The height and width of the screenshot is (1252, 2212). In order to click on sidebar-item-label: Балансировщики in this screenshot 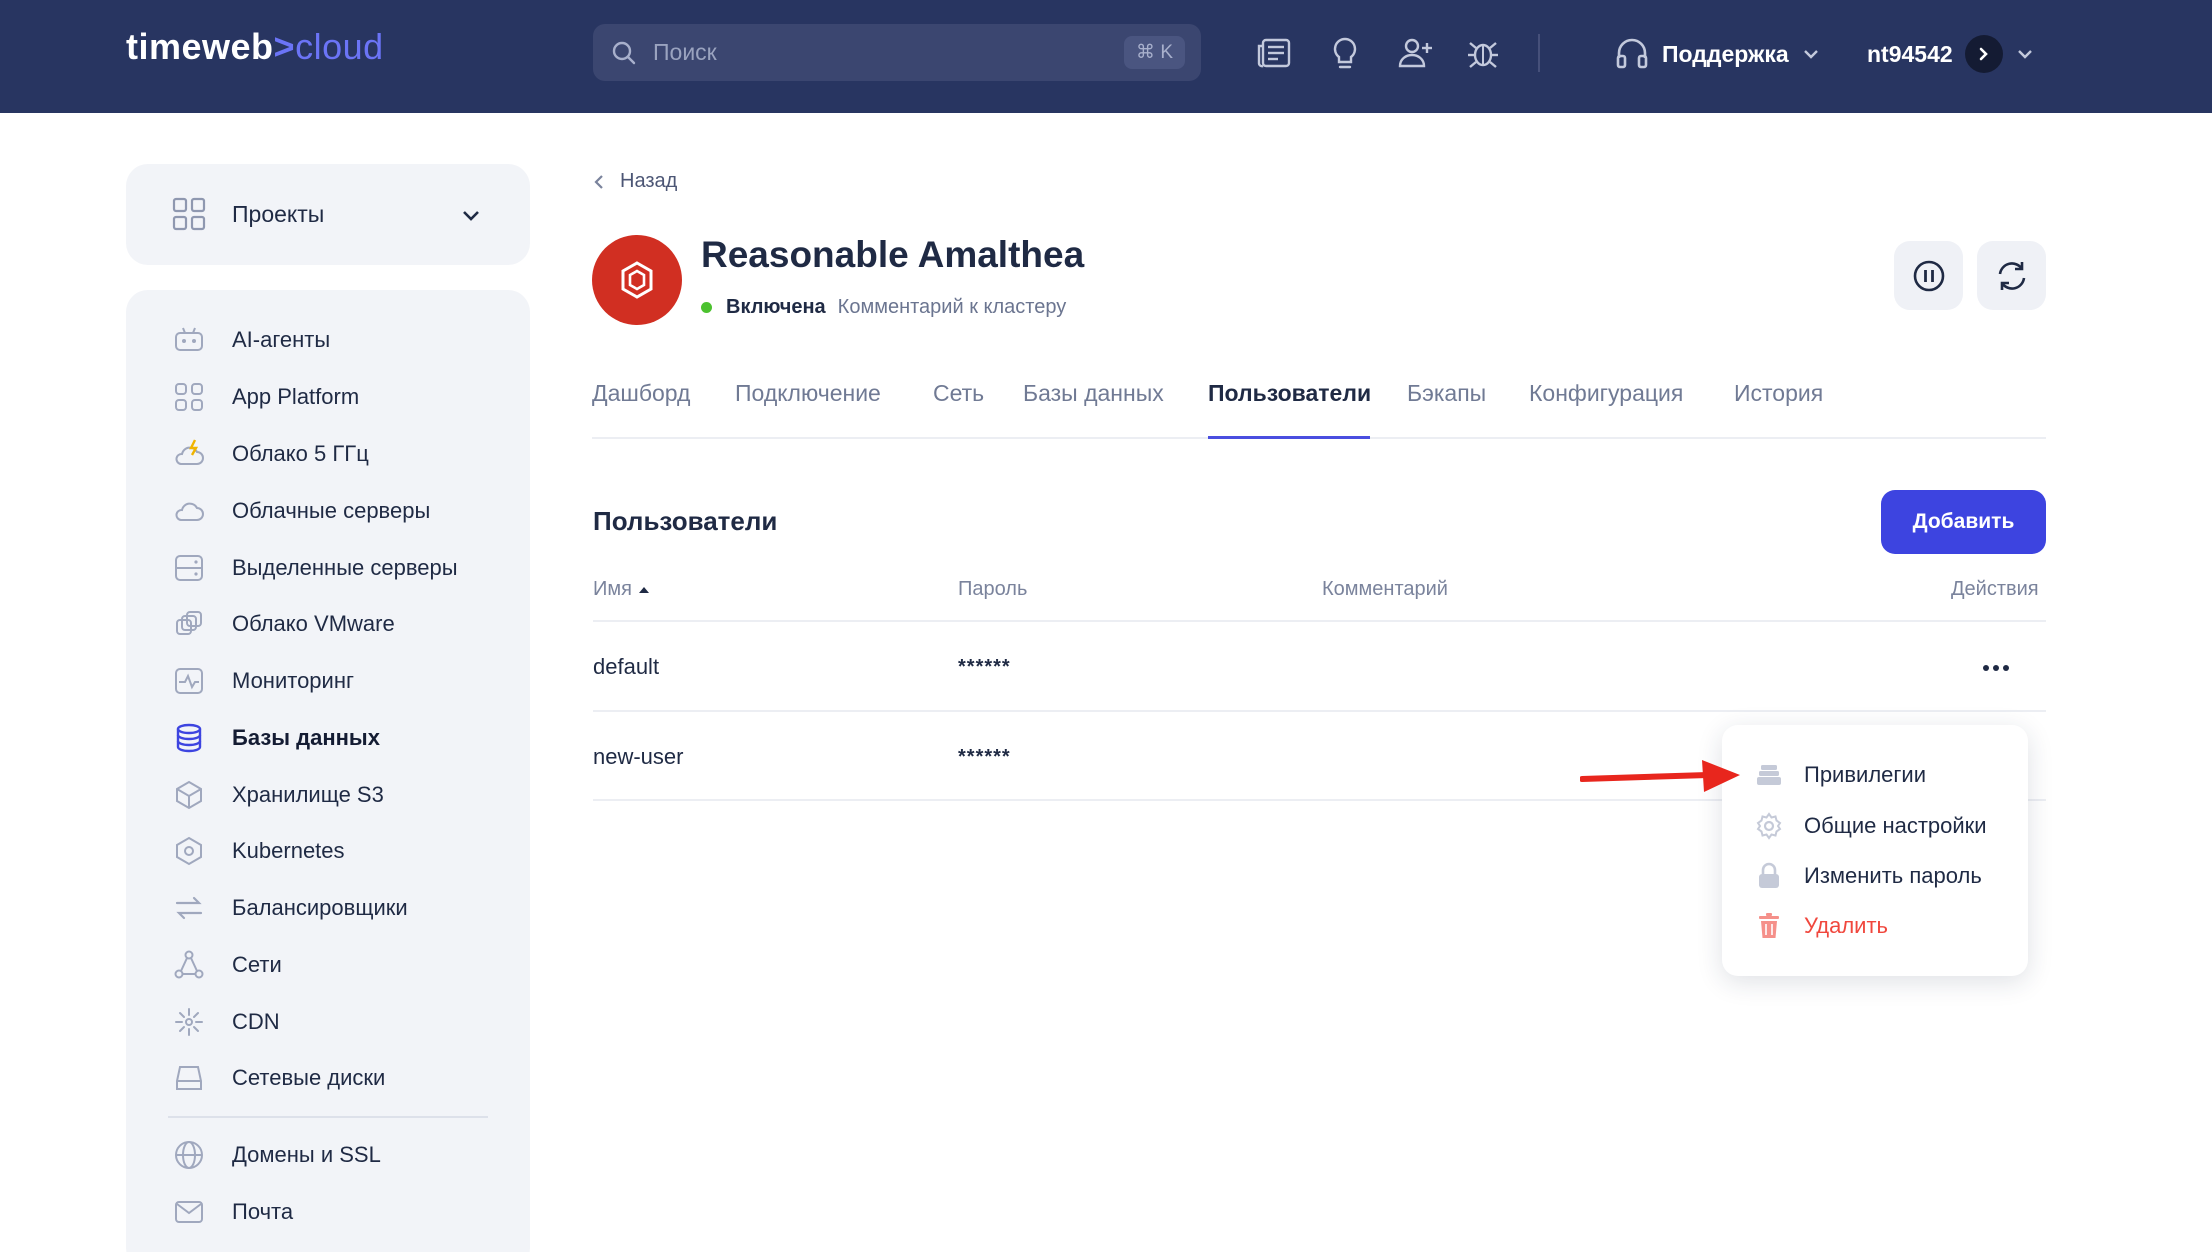, I will do `click(320, 907)`.